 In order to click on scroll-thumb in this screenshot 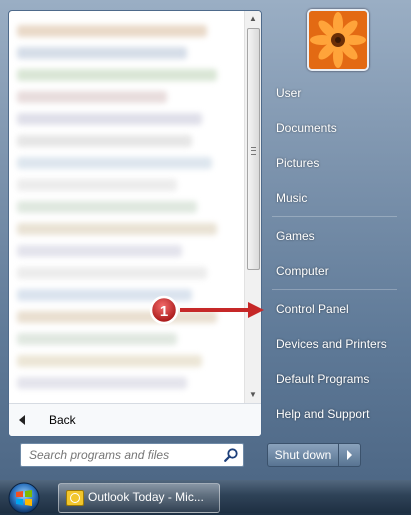, I will do `click(253, 149)`.